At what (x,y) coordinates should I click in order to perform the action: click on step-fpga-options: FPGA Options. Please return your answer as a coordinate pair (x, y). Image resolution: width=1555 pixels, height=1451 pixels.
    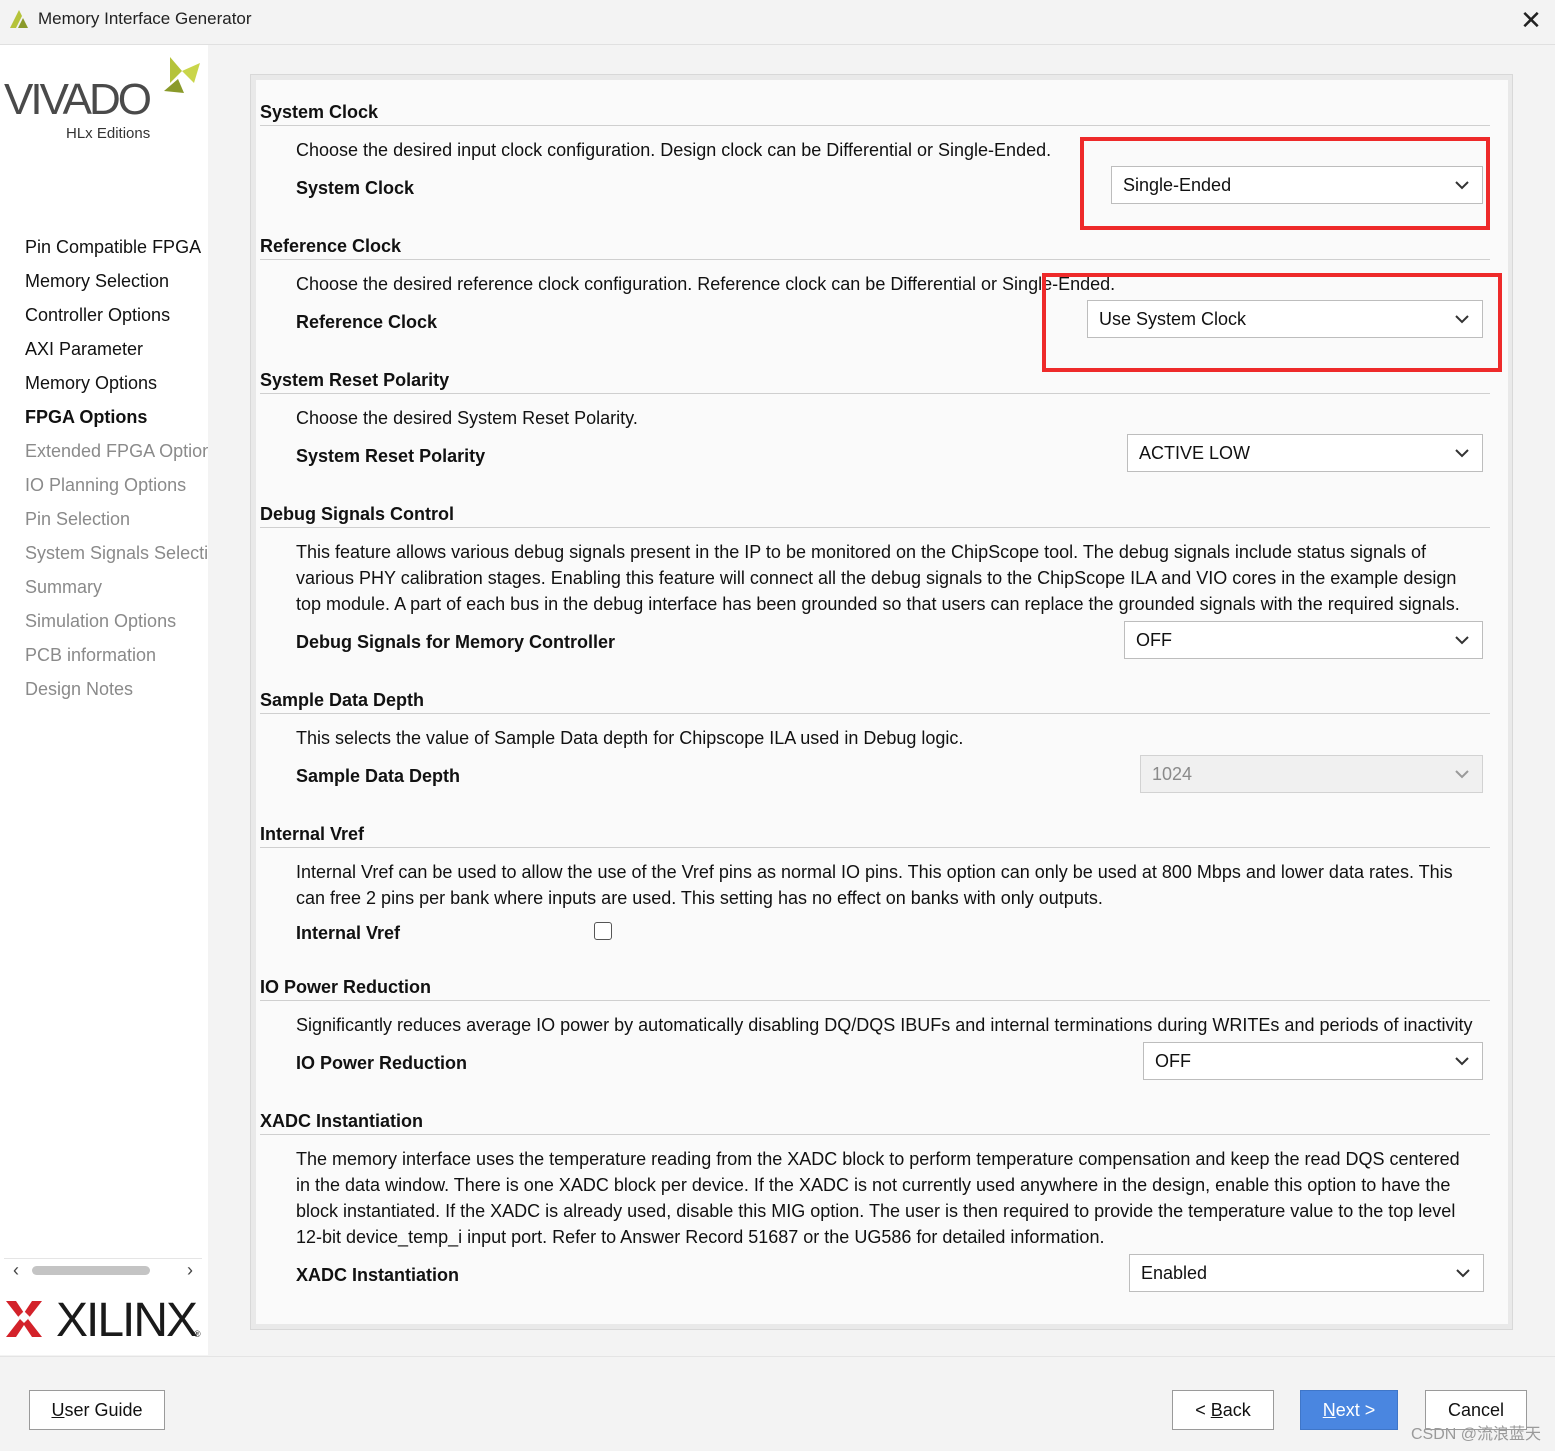
    Looking at the image, I should click on (116, 417).